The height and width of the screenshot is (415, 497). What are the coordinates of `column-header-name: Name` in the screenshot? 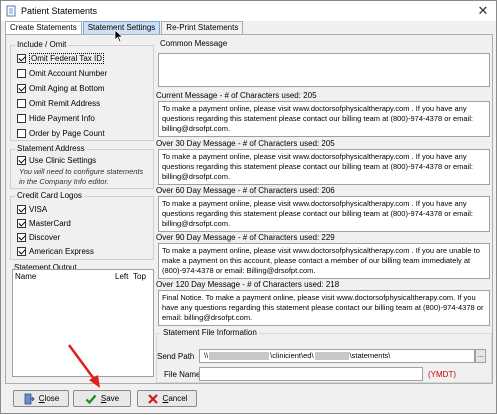 It's located at (25, 276).